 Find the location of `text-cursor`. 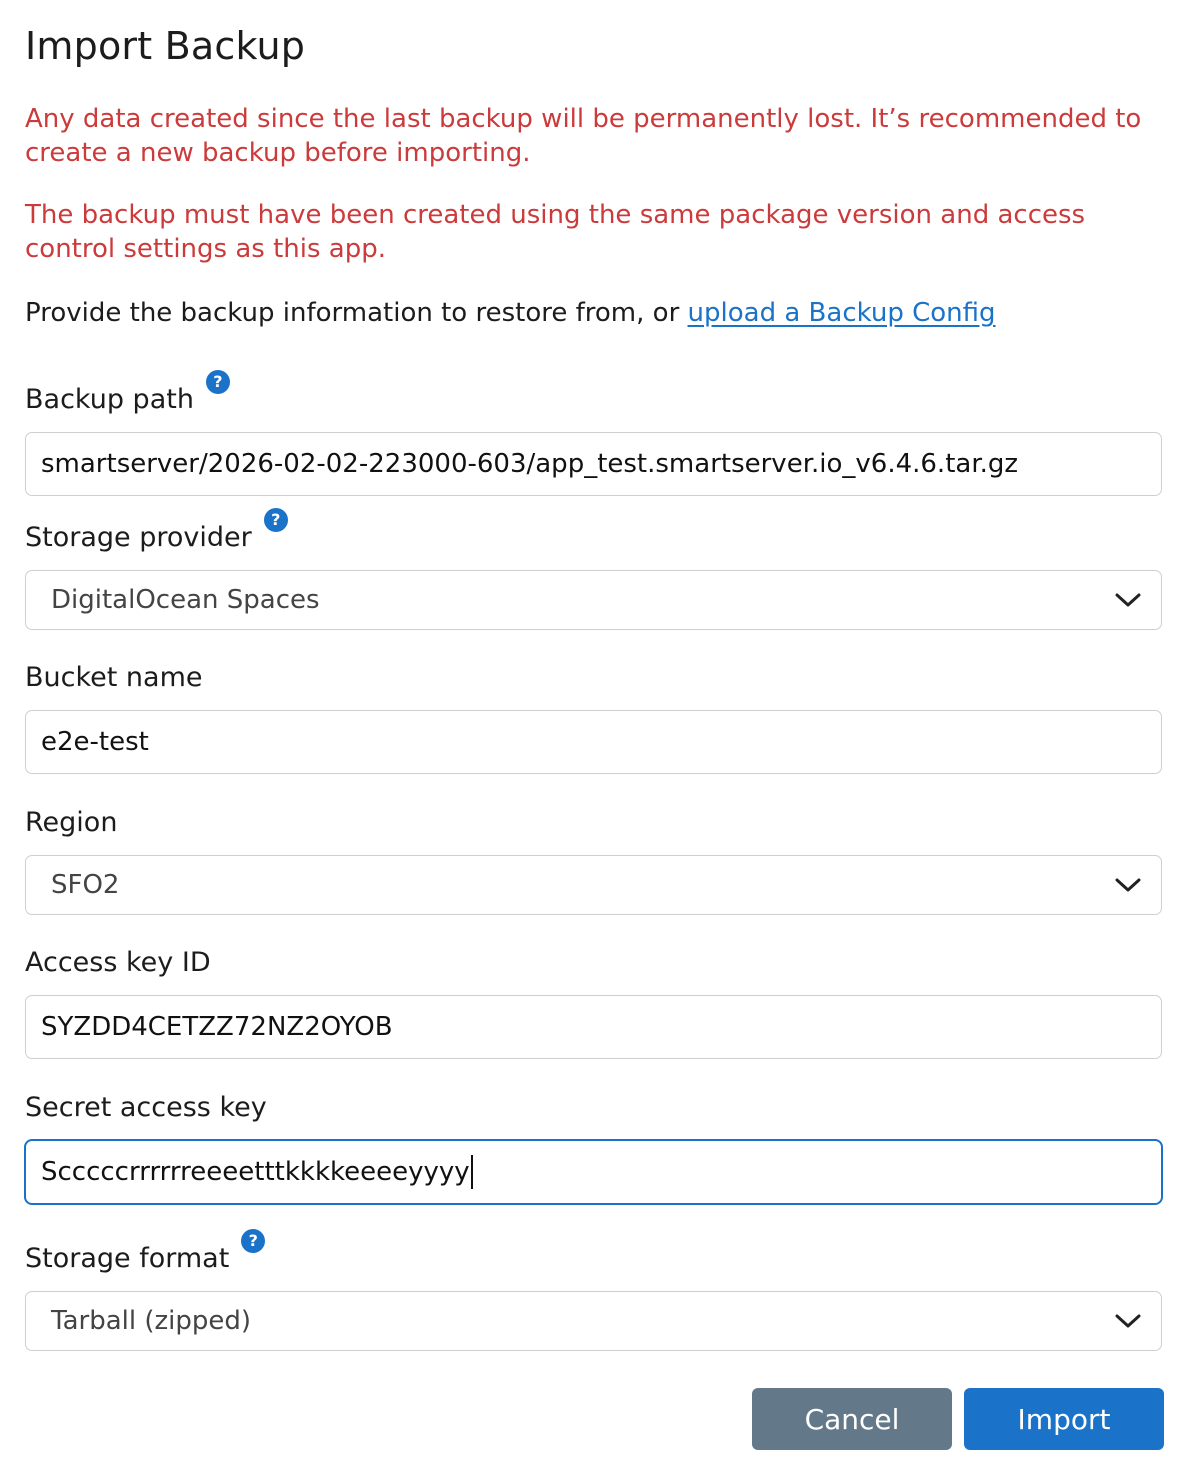

text-cursor is located at coordinates (471, 1172).